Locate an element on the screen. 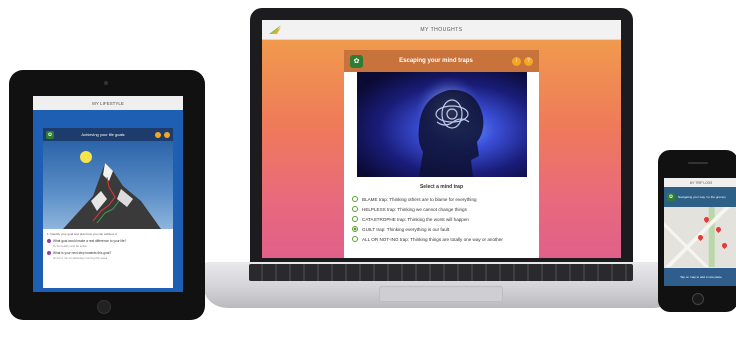 This screenshot has width=736, height=359. map-view is located at coordinates (700, 237).